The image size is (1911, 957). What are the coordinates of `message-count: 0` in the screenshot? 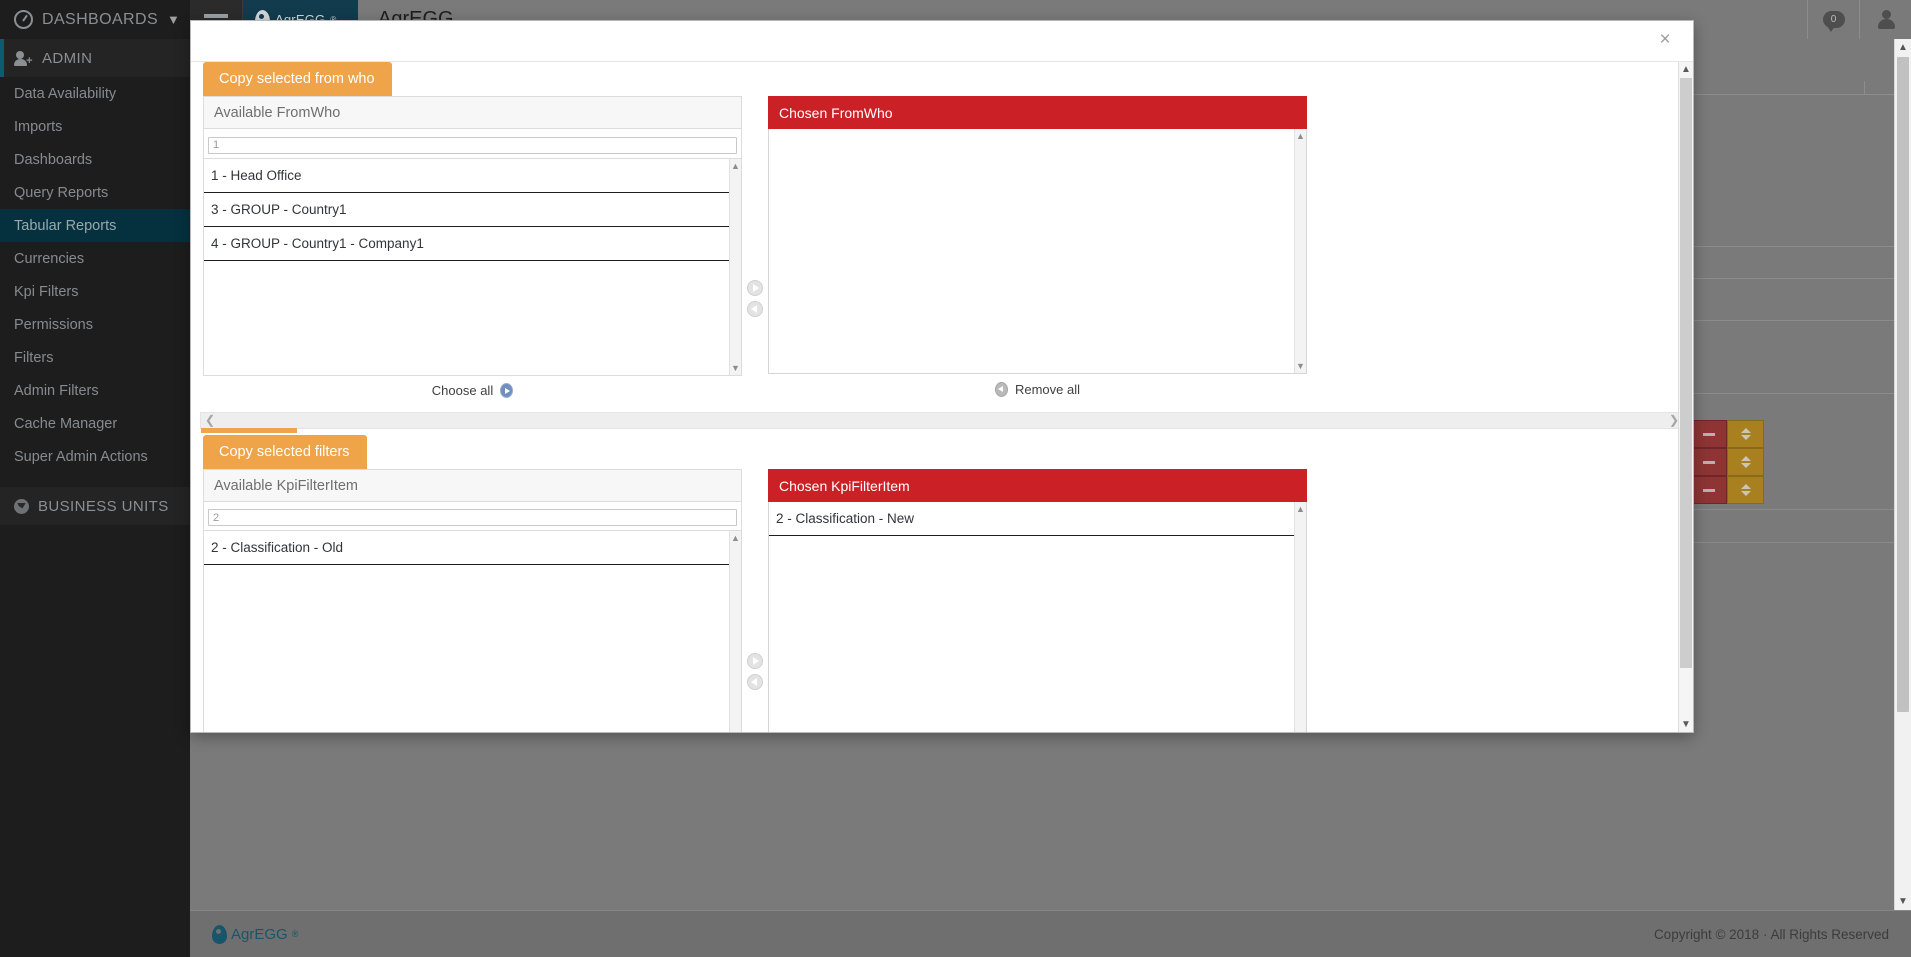 It's located at (1833, 19).